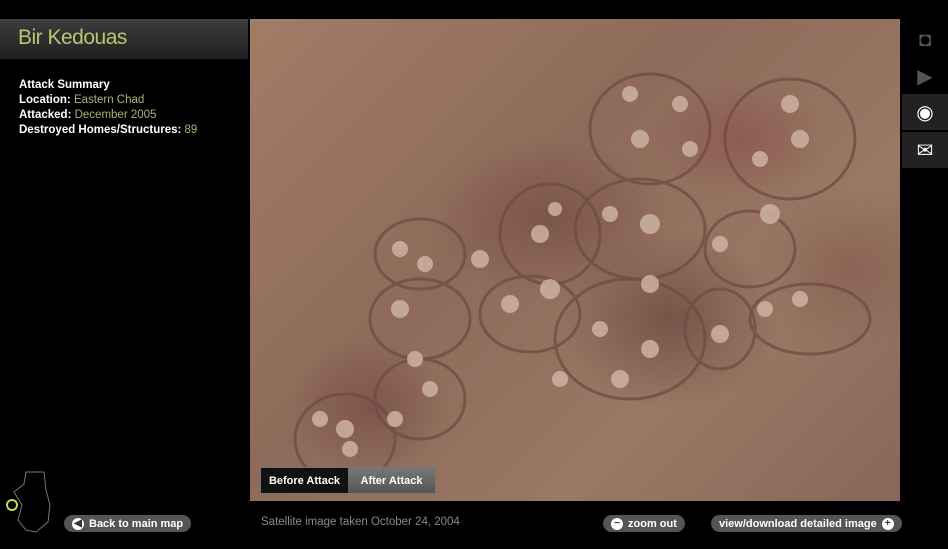 The height and width of the screenshot is (549, 948). I want to click on zoom-out-button: − zoom out, so click(644, 523).